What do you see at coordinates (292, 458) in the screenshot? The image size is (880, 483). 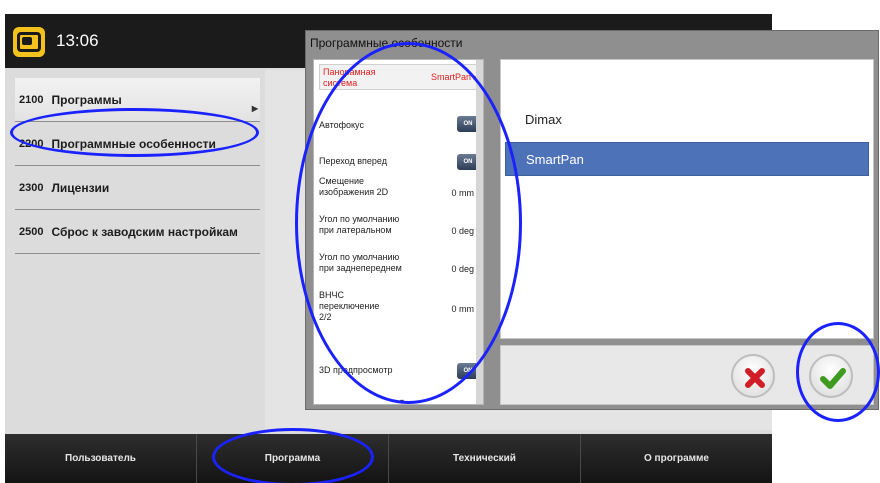 I see `tab-program: Программа` at bounding box center [292, 458].